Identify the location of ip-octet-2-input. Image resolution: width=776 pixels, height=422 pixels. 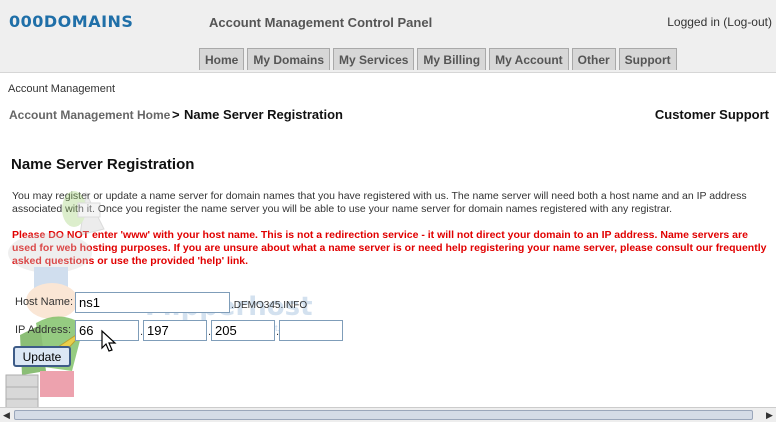
(175, 330).